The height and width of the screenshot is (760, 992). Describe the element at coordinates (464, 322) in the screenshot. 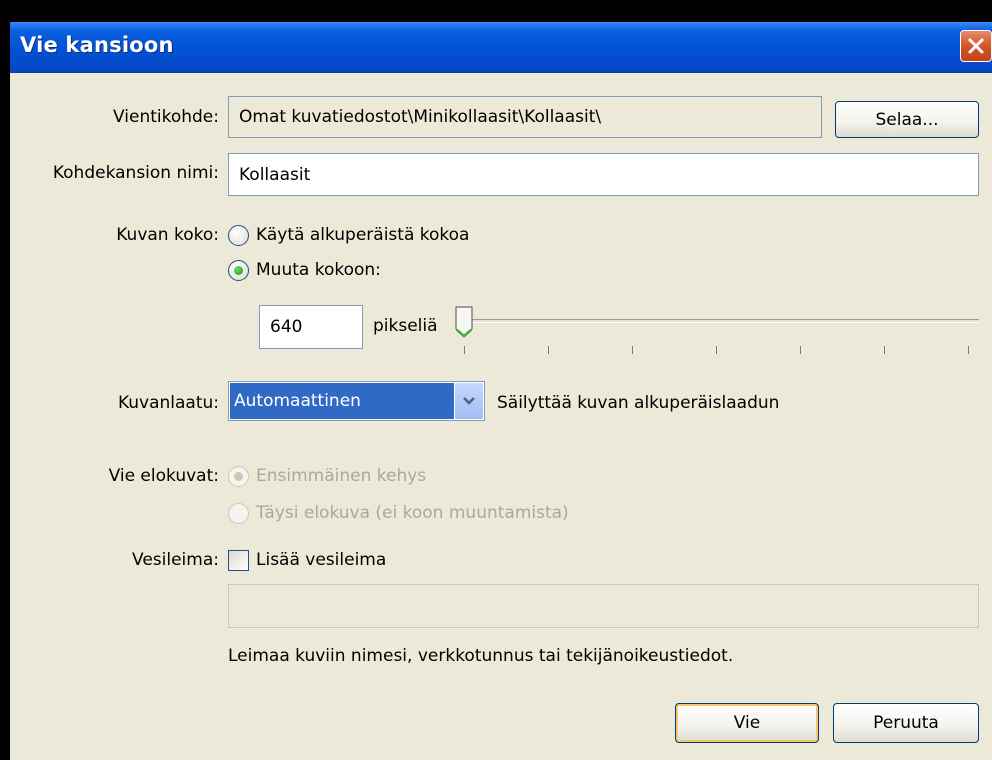

I see `size-slider-thumb` at that location.